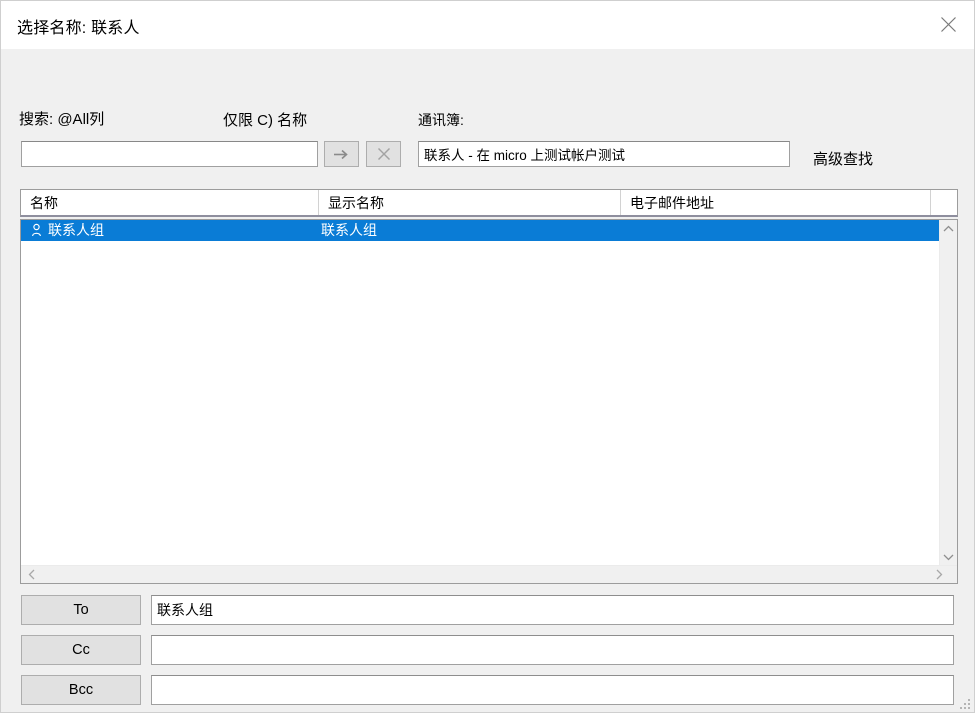  I want to click on list-vertical-scrollbar, so click(948, 392).